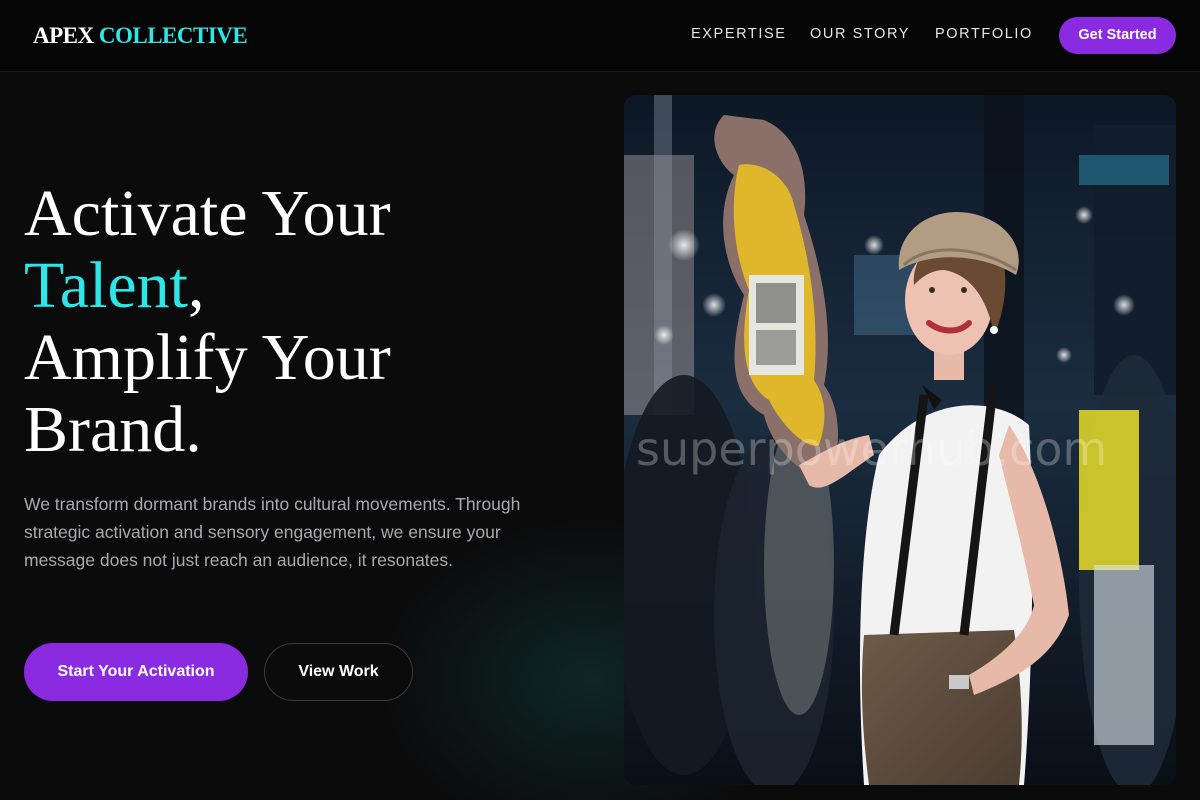 This screenshot has height=800, width=1200. I want to click on nav-link-portfolio: PORTFOLIO, so click(984, 34).